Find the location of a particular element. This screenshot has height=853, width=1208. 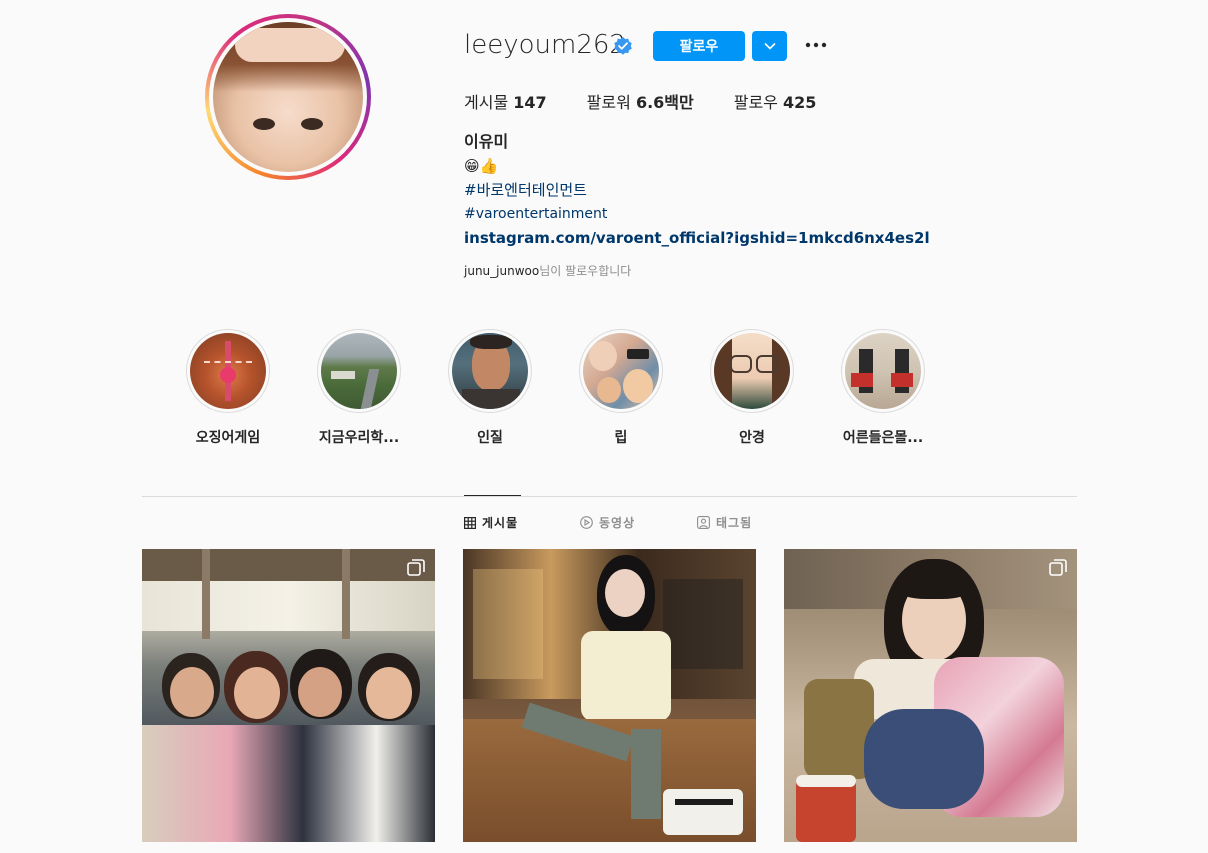

profile-stats: 게시물 147 팔로워 6.6백만 팔로우 425 is located at coordinates (660, 101).